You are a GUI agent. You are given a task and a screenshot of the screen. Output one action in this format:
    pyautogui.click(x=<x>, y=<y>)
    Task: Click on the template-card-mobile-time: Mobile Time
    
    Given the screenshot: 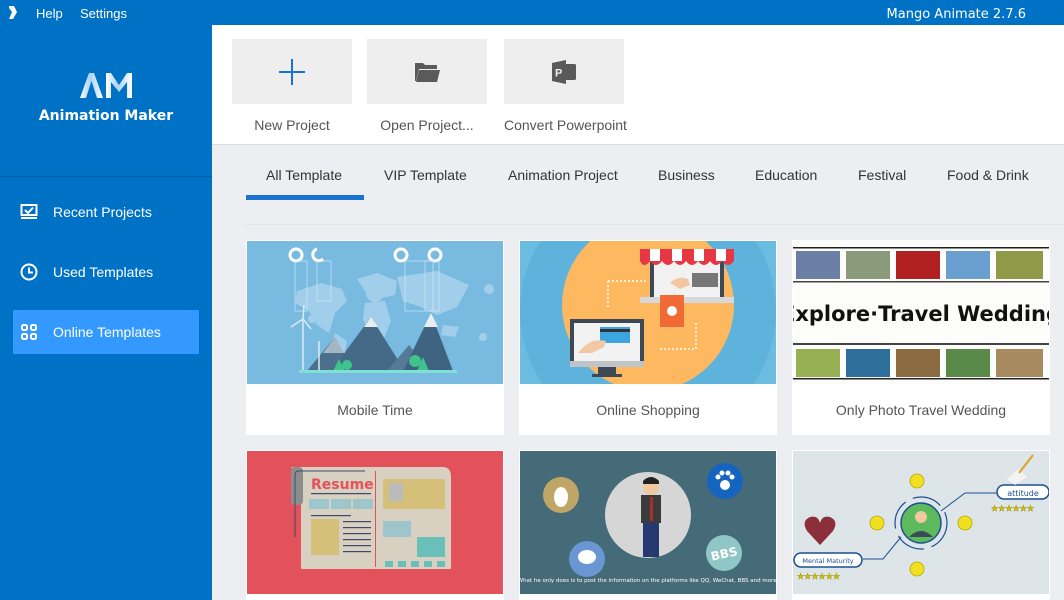 What is the action you would take?
    pyautogui.click(x=375, y=337)
    